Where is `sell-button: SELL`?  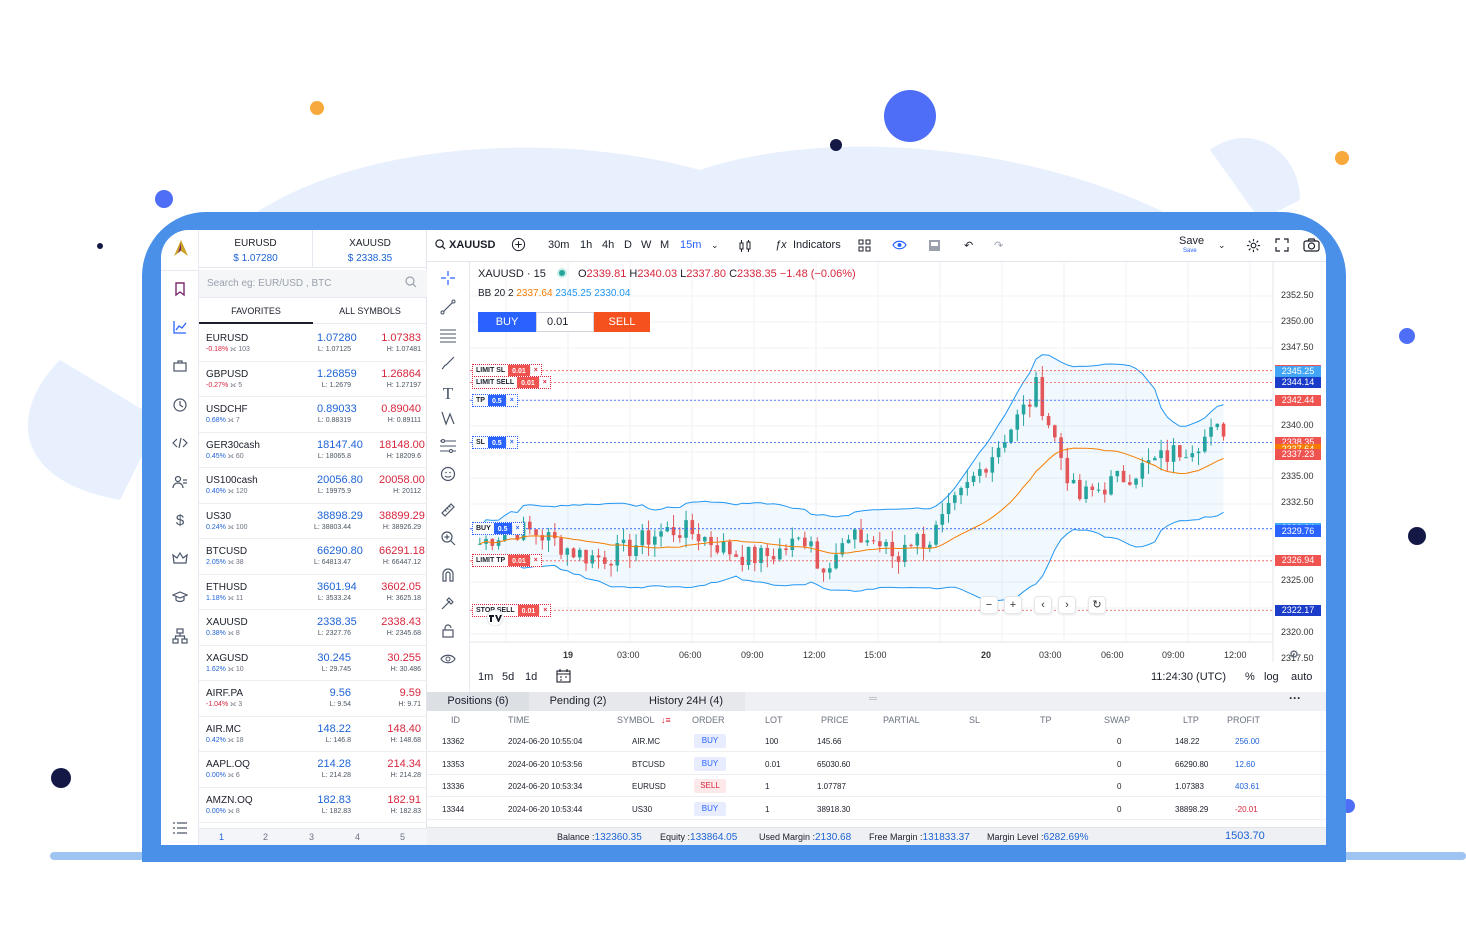 sell-button: SELL is located at coordinates (622, 322).